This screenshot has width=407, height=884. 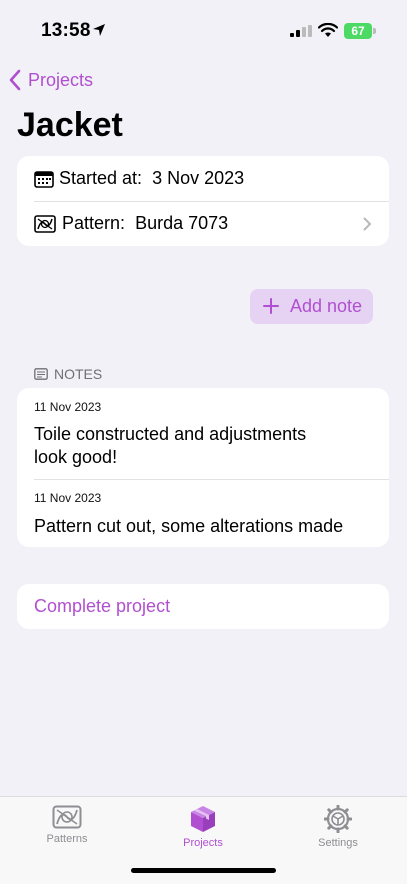 What do you see at coordinates (99, 30) in the screenshot?
I see `location-arrow-icon` at bounding box center [99, 30].